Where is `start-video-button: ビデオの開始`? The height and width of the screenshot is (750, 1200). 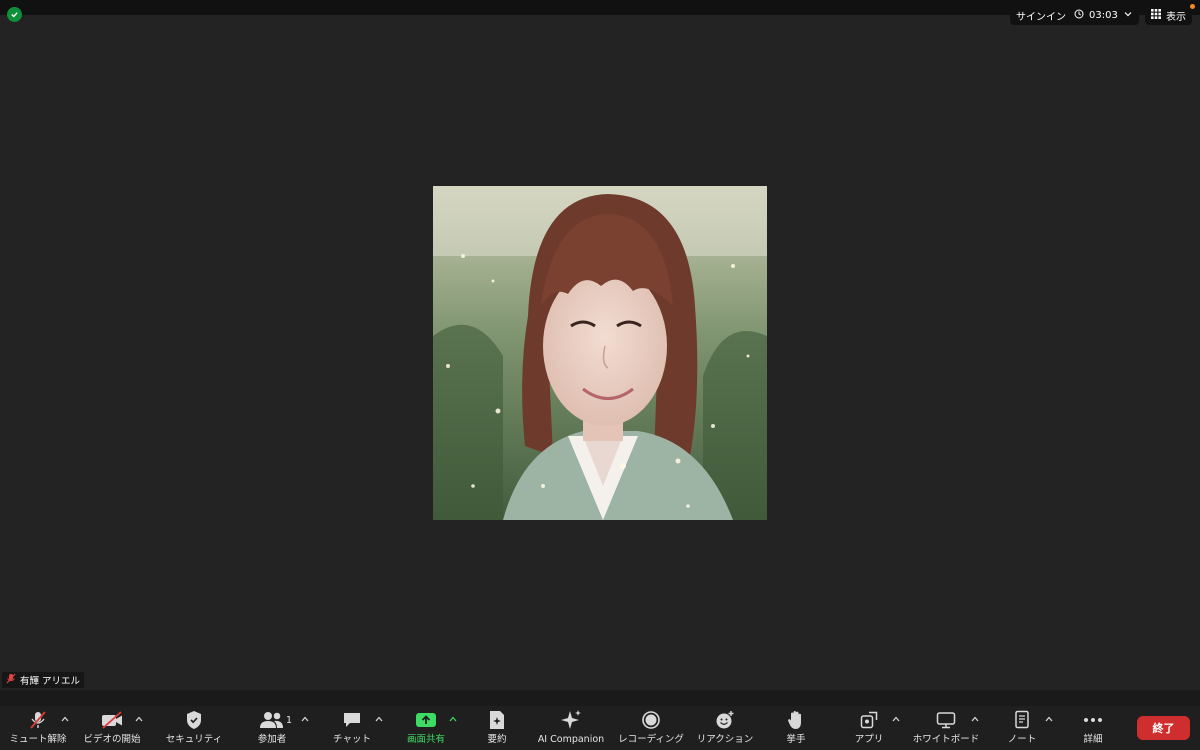
start-video-button: ビデオの開始 is located at coordinates (112, 728).